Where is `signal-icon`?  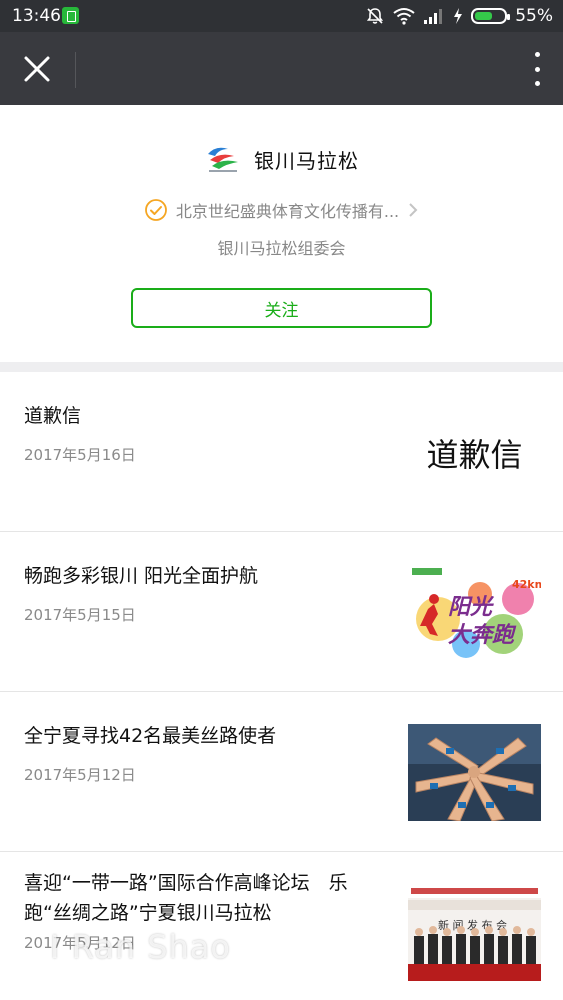 signal-icon is located at coordinates (433, 16).